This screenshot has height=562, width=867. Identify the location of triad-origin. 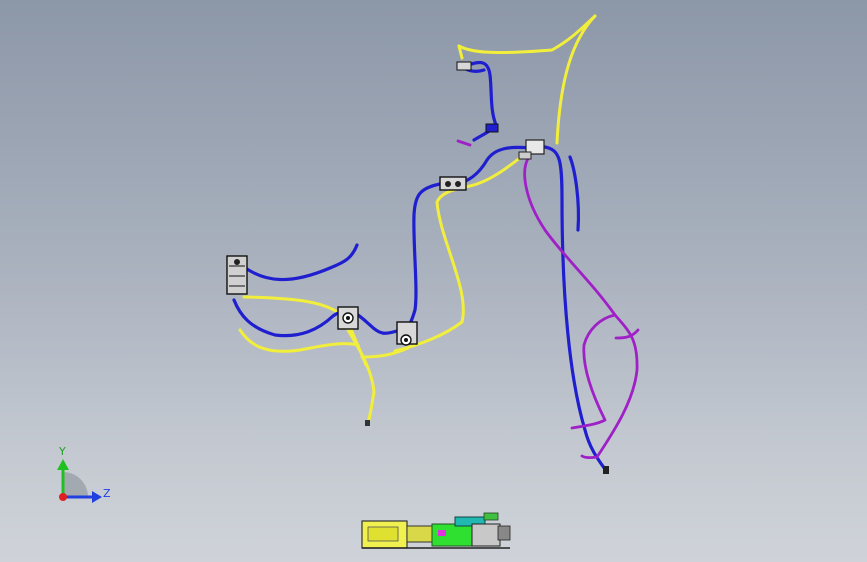
(63, 497).